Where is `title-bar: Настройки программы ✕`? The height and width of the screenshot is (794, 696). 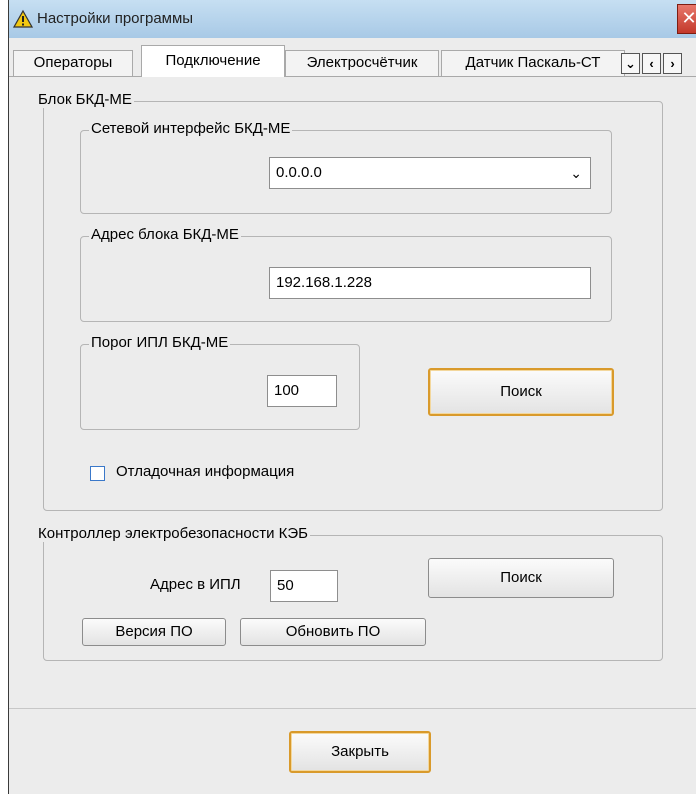 title-bar: Настройки программы ✕ is located at coordinates (352, 19).